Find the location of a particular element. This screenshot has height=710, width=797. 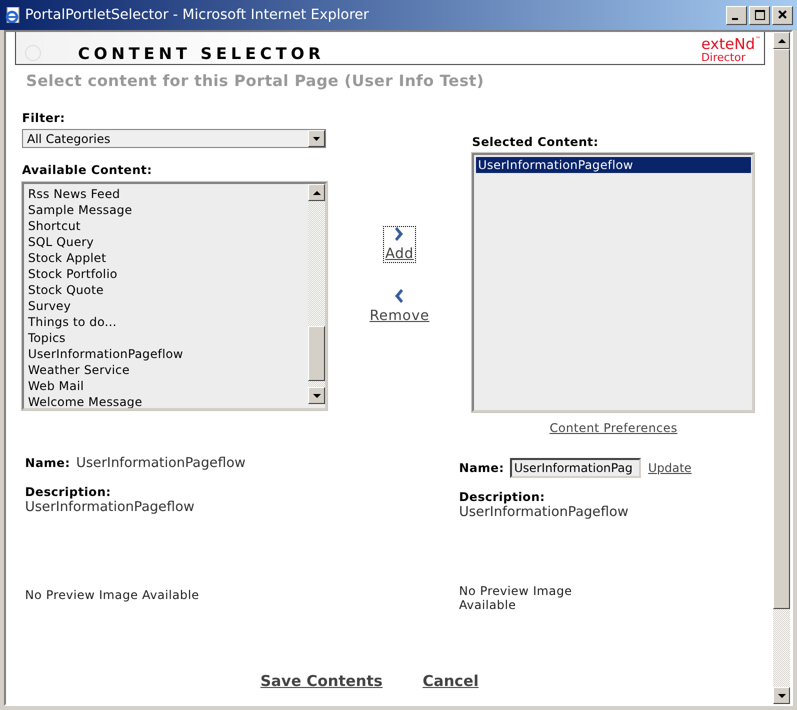

page-heading: CONTENT SELECTOR is located at coordinates (202, 53).